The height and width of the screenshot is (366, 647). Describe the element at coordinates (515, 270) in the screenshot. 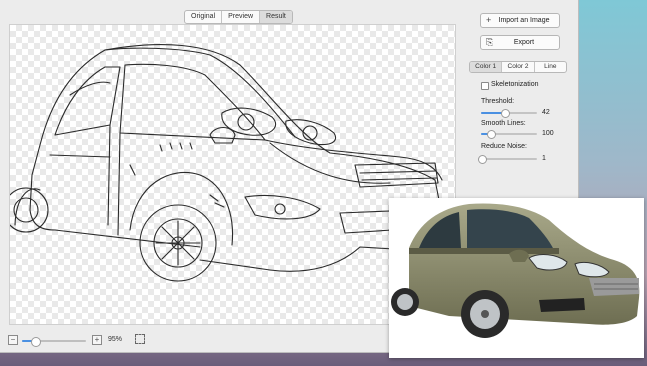

I see `car-photo-image` at that location.